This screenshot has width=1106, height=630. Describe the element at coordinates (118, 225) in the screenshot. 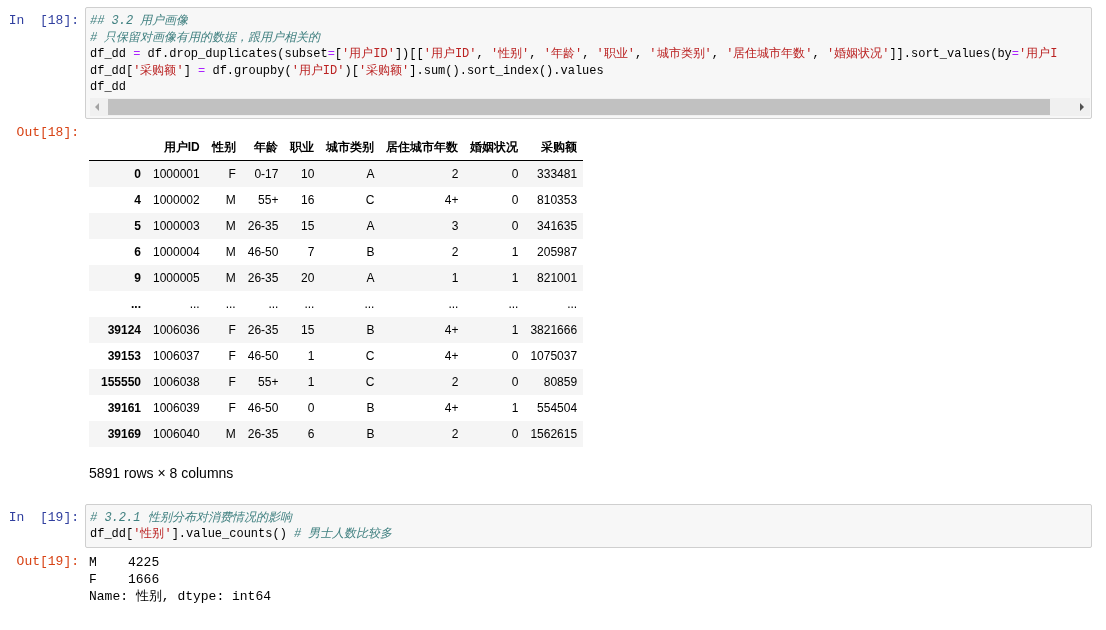

I see `row-index: 5` at that location.